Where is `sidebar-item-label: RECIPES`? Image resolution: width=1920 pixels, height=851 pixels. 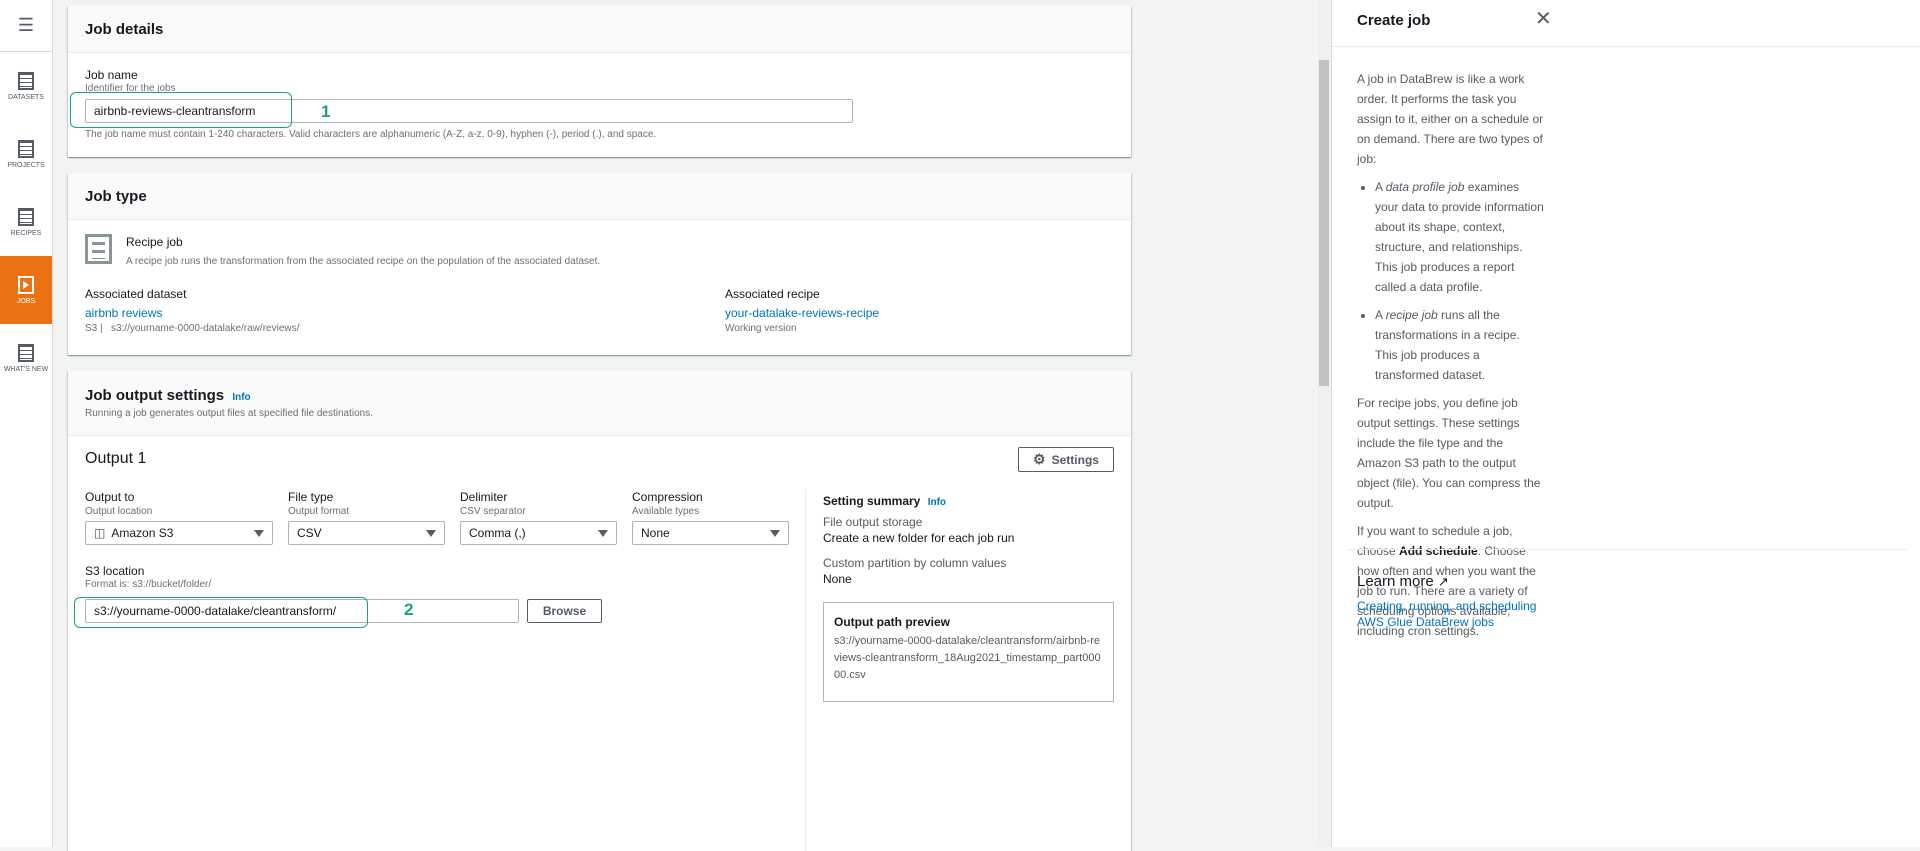
sidebar-item-label: RECIPES is located at coordinates (26, 233).